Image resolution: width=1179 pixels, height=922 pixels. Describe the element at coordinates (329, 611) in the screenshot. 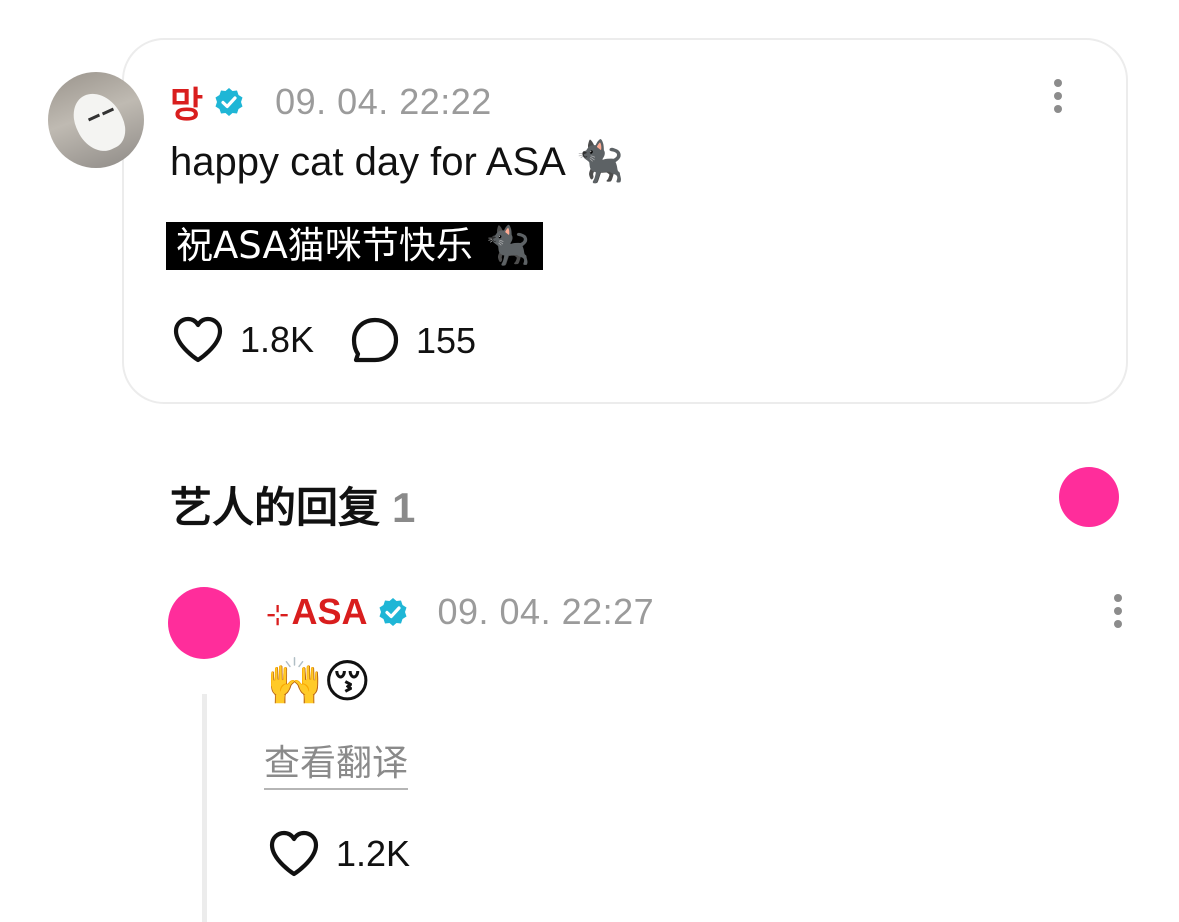

I see `reply-author-label: ASA` at that location.